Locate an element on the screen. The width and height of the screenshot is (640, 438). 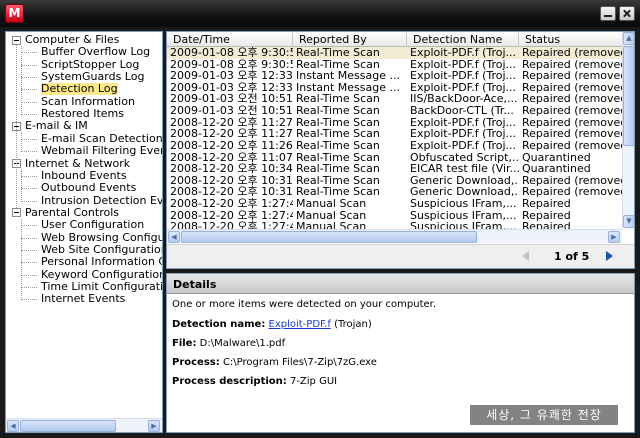
tree-item: Inbound Events is located at coordinates (84, 175).